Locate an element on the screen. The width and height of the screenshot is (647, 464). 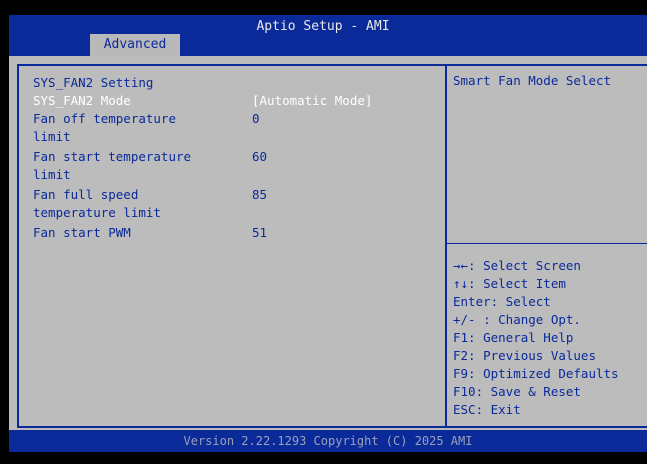
setting-value-fan-full-speed: 85 is located at coordinates (259, 195).